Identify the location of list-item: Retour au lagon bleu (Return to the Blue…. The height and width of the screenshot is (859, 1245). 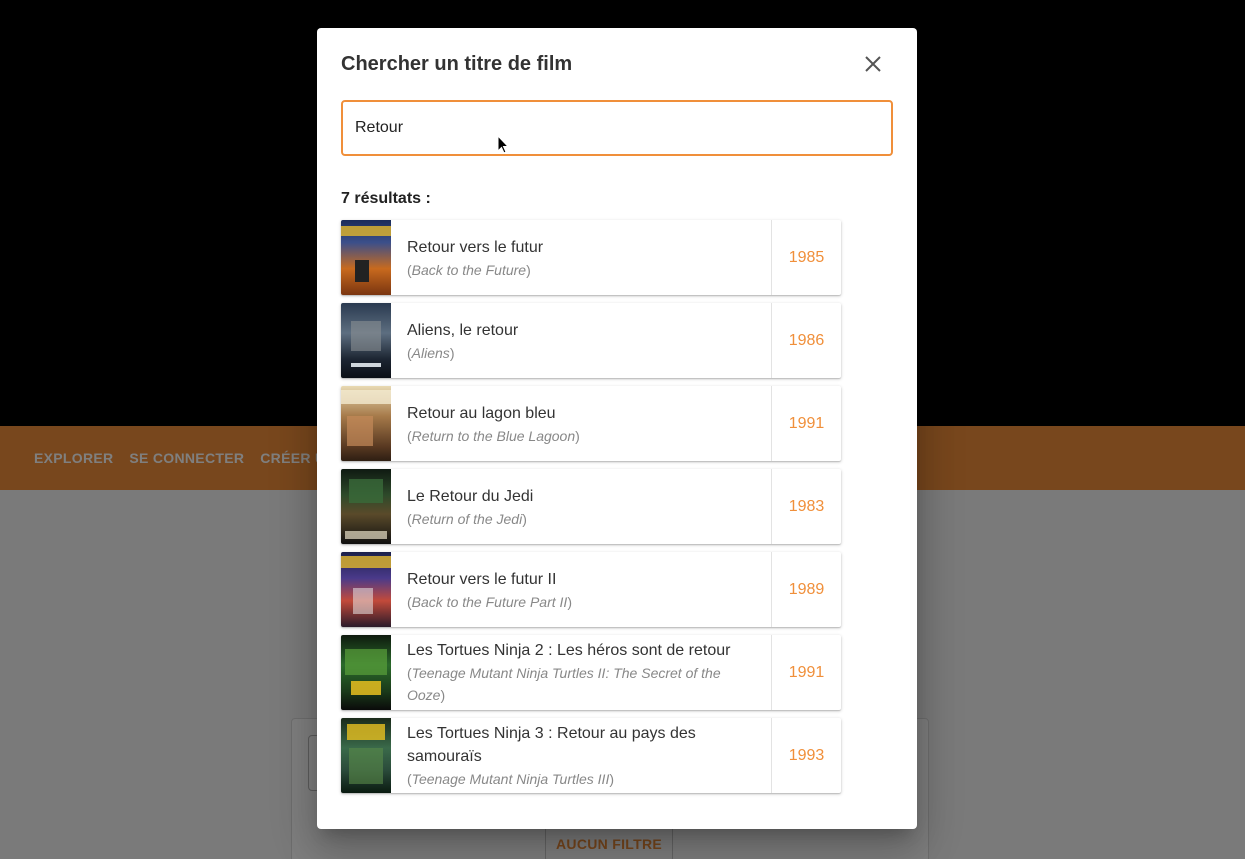
(591, 423).